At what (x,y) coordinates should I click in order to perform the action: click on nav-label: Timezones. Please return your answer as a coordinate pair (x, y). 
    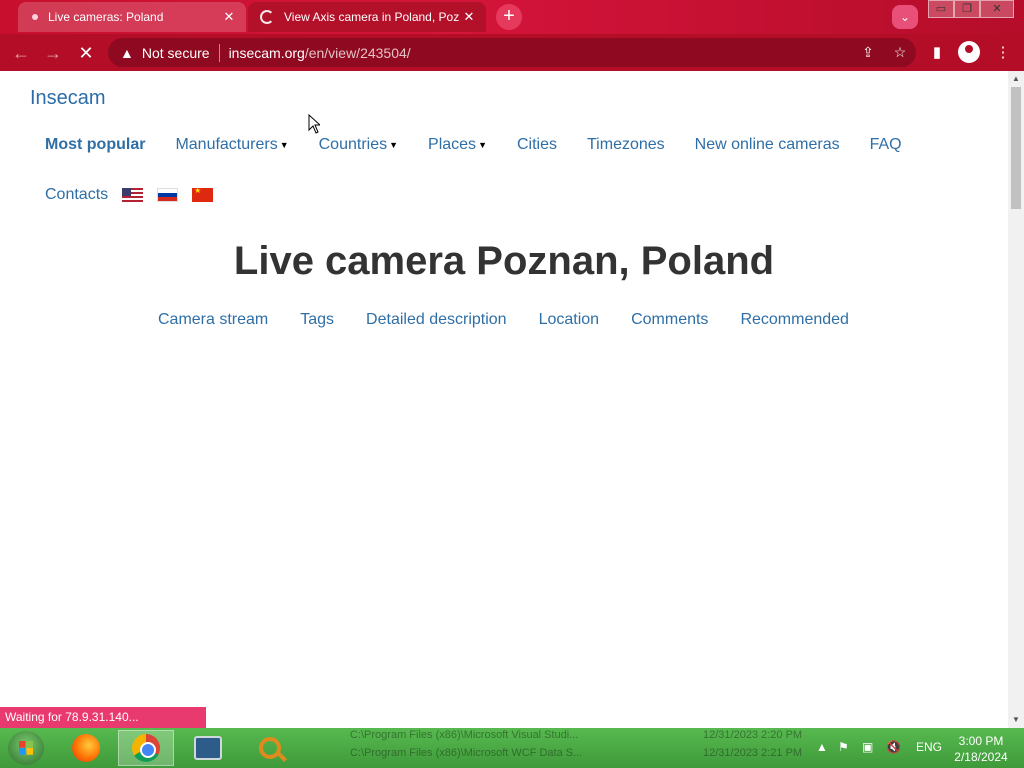
    Looking at the image, I should click on (626, 144).